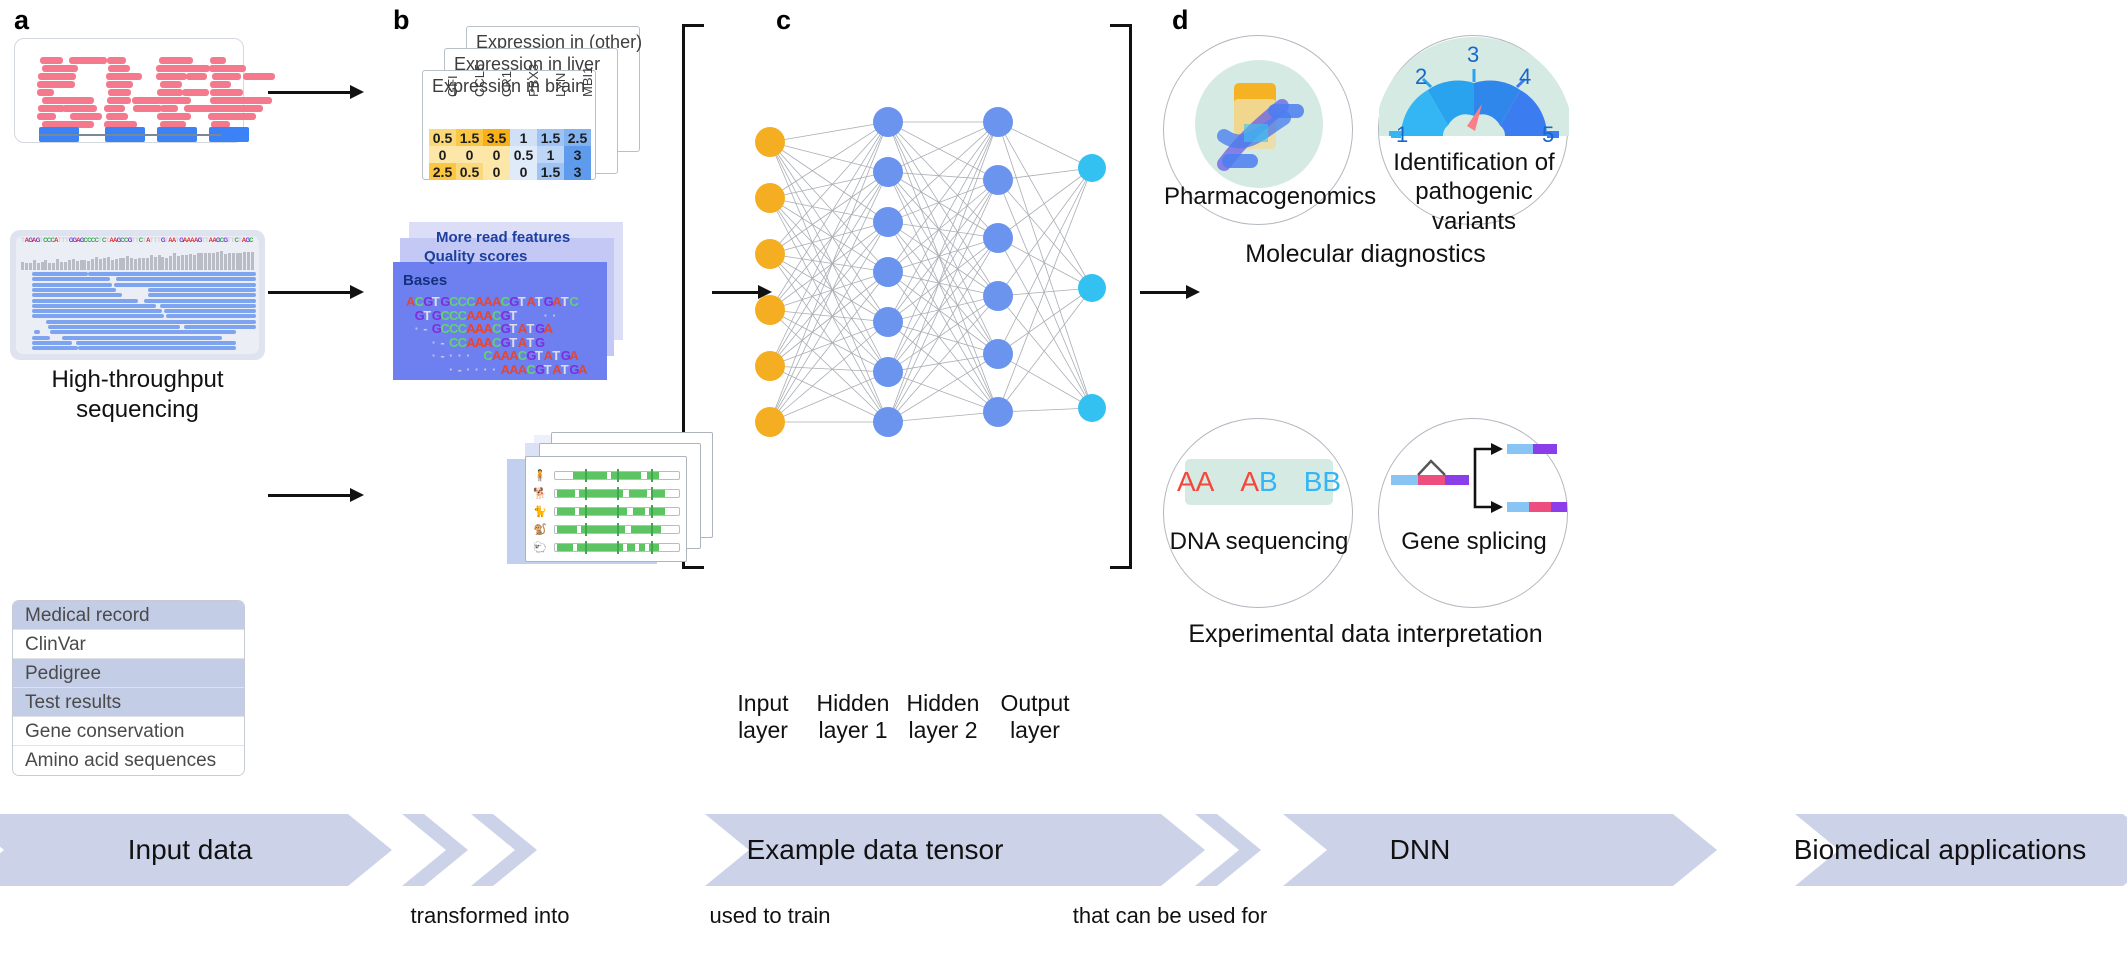 The height and width of the screenshot is (961, 2127). Describe the element at coordinates (469, 137) in the screenshot. I see `expression-cell: 1.5` at that location.